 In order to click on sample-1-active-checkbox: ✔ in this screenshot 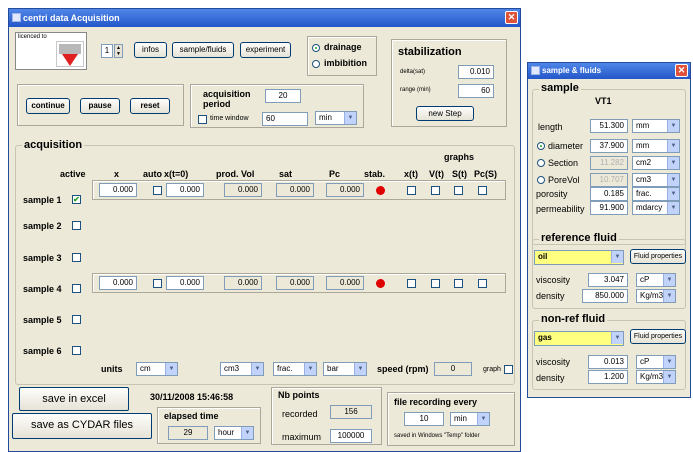, I will do `click(76, 199)`.